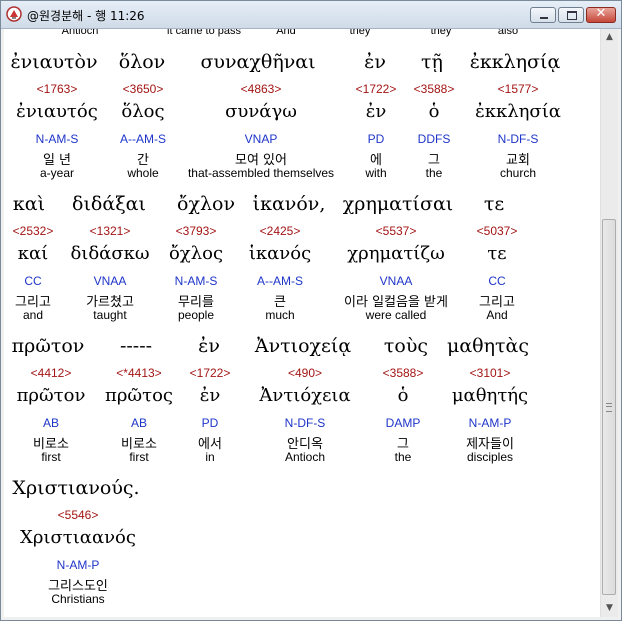 Image resolution: width=622 pixels, height=621 pixels. Describe the element at coordinates (51, 374) in the screenshot. I see `strong-number: <4412>` at that location.